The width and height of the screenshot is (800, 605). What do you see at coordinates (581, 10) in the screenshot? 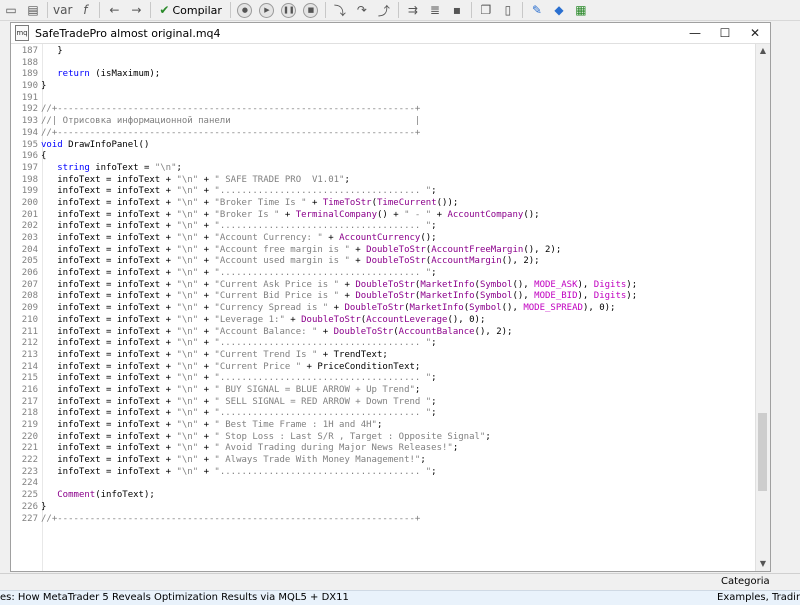
I see `toolbox-icon: ▦` at bounding box center [581, 10].